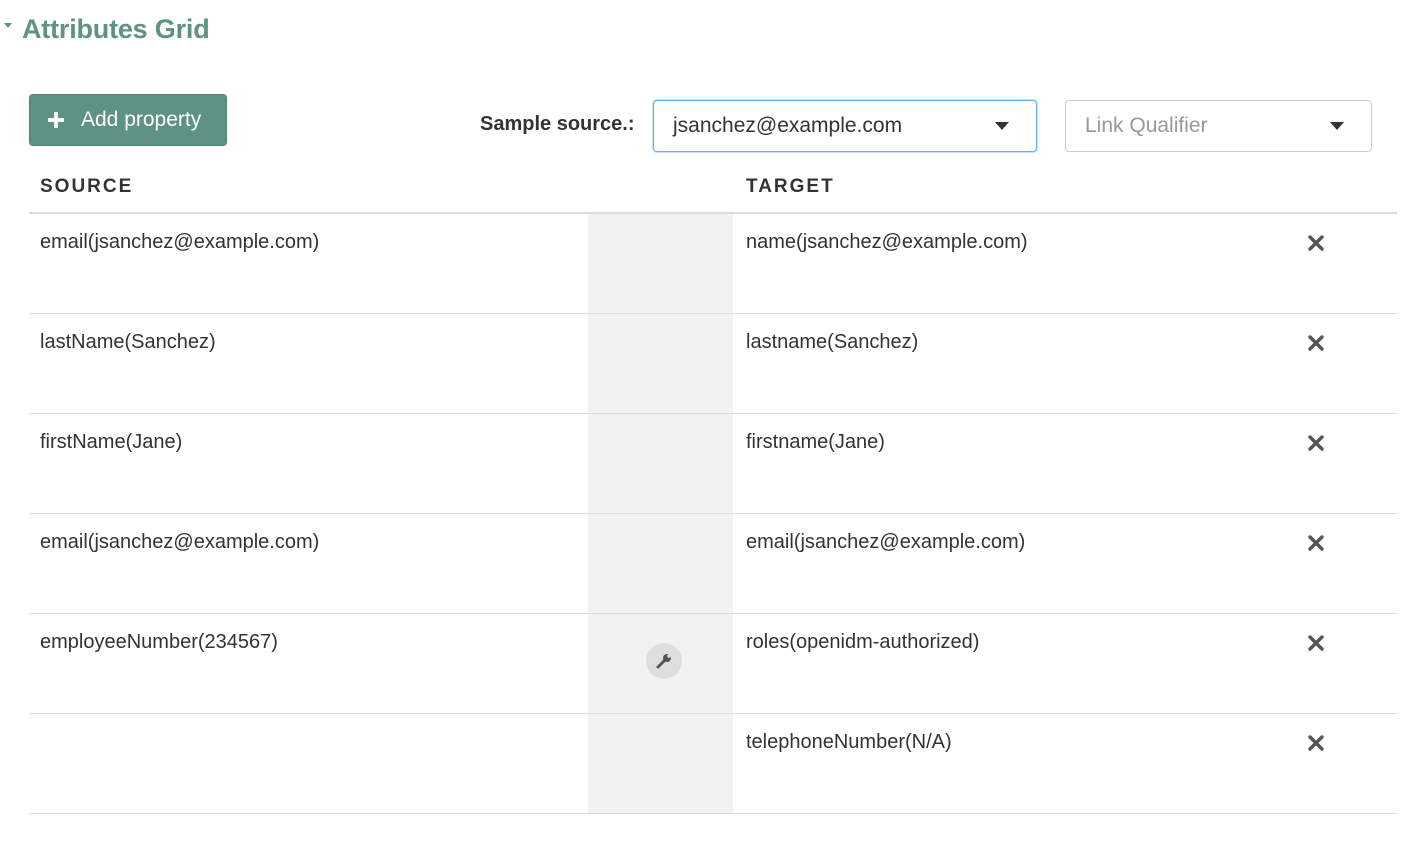 This screenshot has width=1420, height=844. I want to click on source-cell: employeeNumber(234567), so click(159, 642).